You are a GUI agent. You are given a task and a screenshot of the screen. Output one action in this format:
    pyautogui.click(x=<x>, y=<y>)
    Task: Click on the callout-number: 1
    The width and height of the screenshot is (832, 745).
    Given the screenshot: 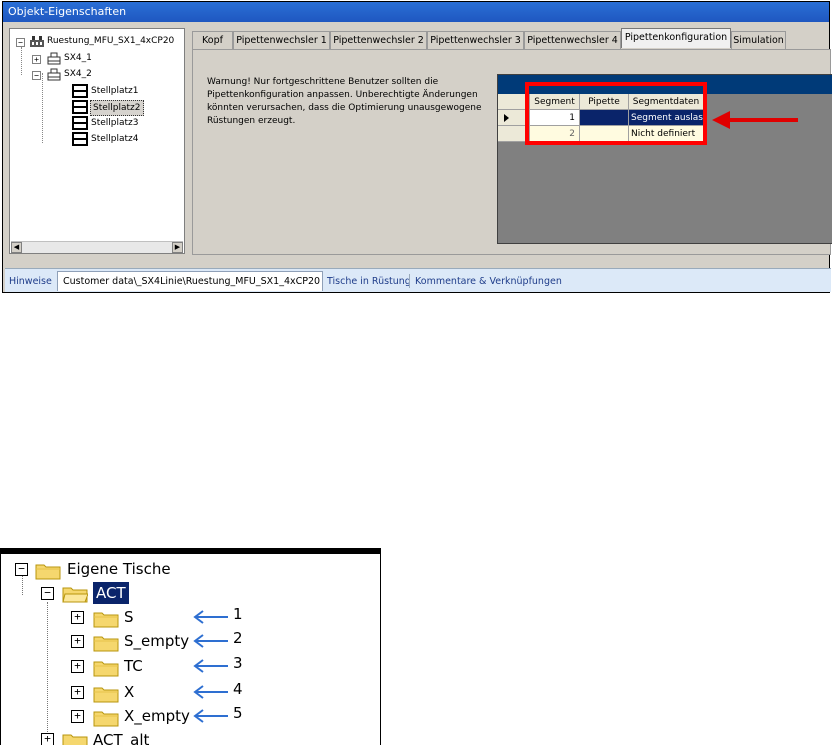 What is the action you would take?
    pyautogui.click(x=238, y=614)
    